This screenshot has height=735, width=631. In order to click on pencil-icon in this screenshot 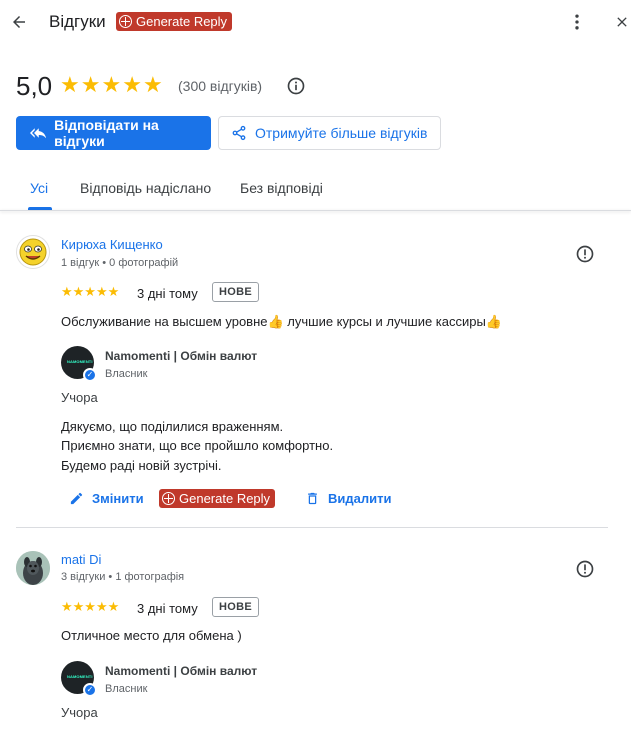, I will do `click(76, 498)`.